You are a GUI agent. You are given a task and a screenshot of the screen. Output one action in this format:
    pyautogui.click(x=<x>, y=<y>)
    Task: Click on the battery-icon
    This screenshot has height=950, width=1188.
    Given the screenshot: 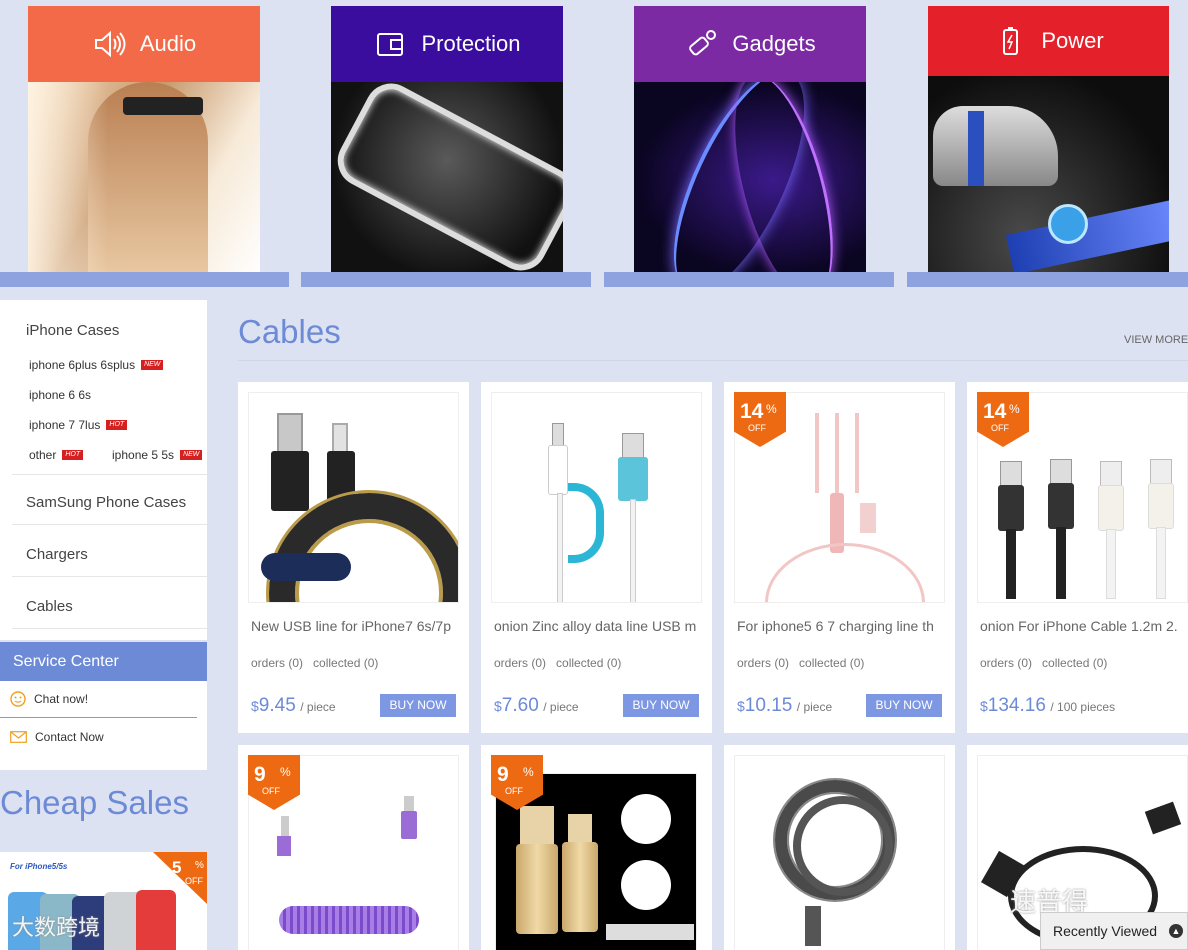 What is the action you would take?
    pyautogui.click(x=1010, y=41)
    